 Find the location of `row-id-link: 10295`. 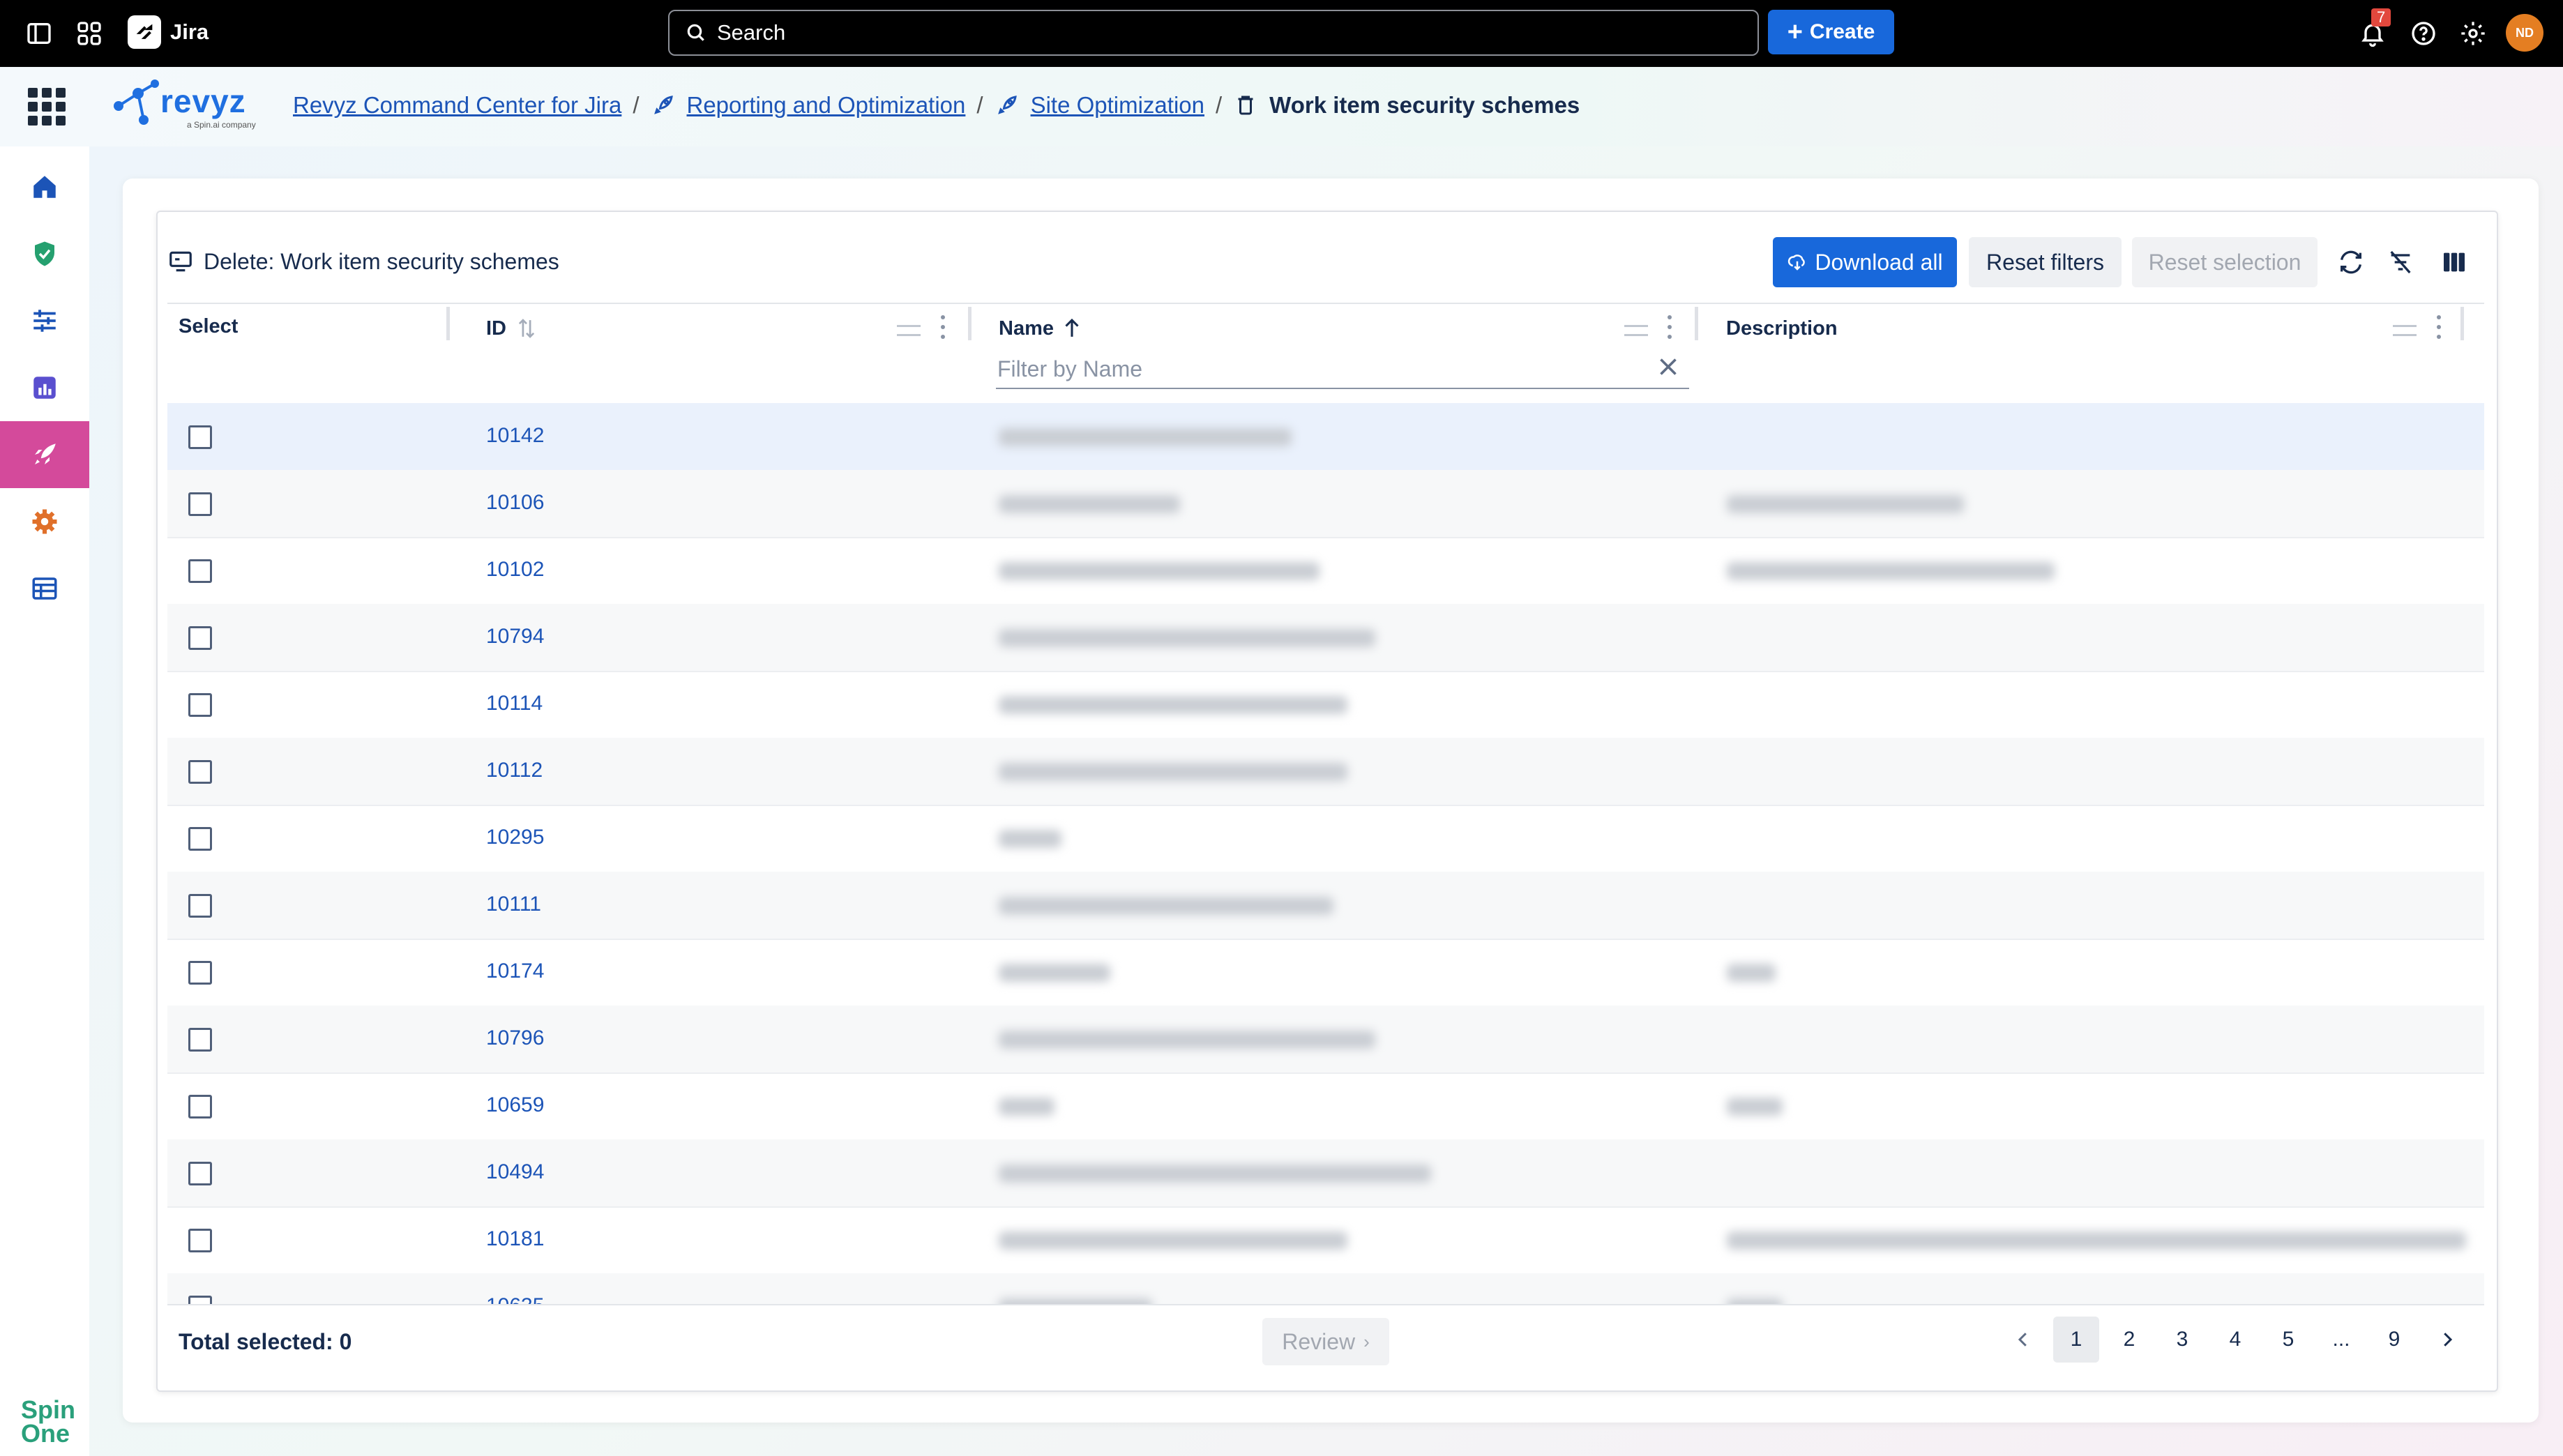

row-id-link: 10295 is located at coordinates (515, 837).